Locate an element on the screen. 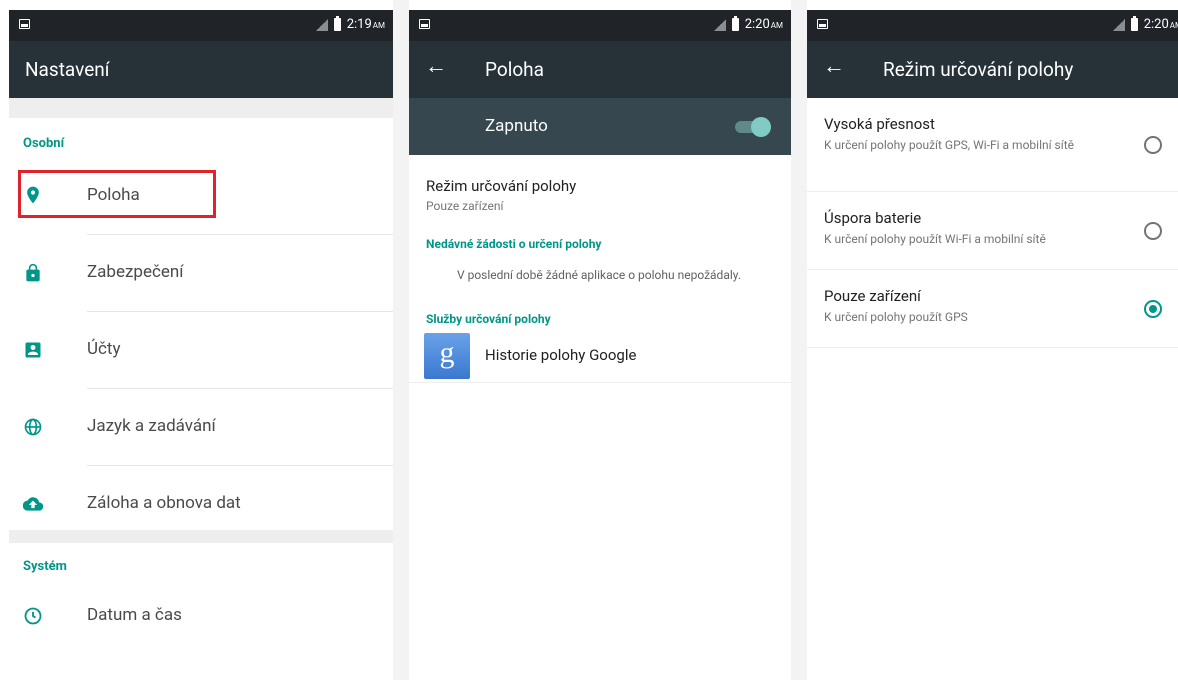 This screenshot has height=680, width=1178. service-item-google-history: g Historie polohy Google is located at coordinates (600, 354).